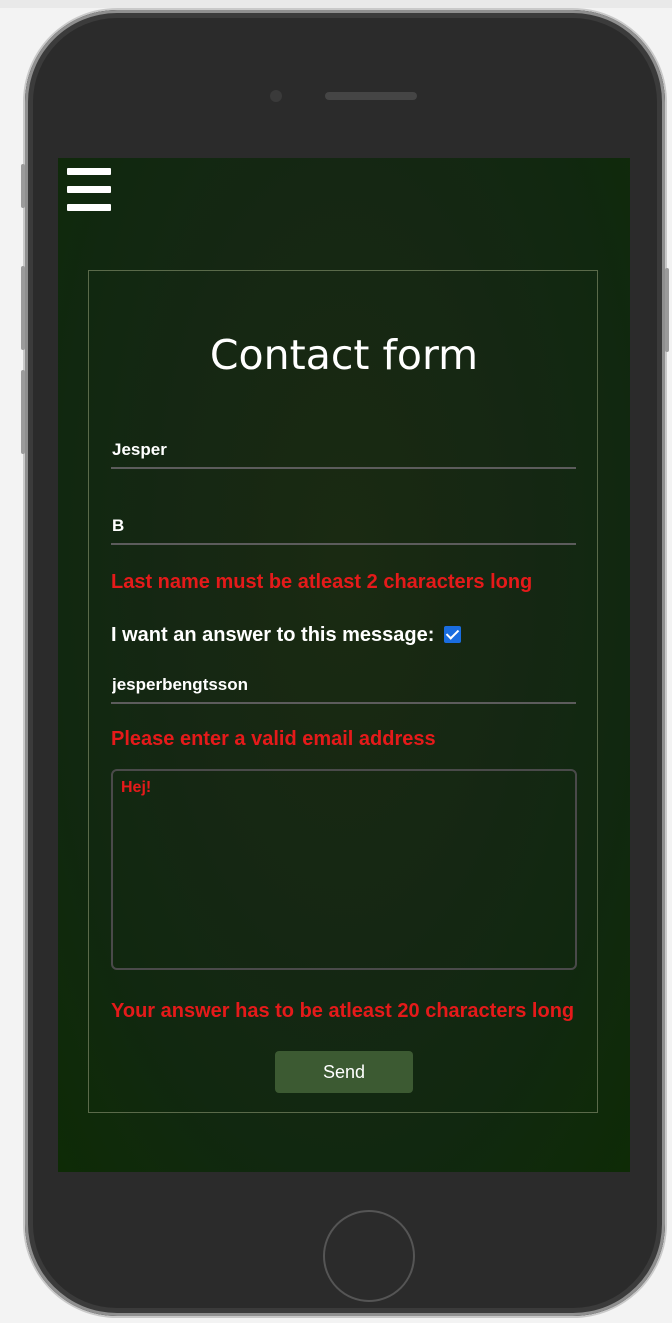 The width and height of the screenshot is (672, 1323). What do you see at coordinates (89, 190) in the screenshot?
I see `hamburger-menu-icon` at bounding box center [89, 190].